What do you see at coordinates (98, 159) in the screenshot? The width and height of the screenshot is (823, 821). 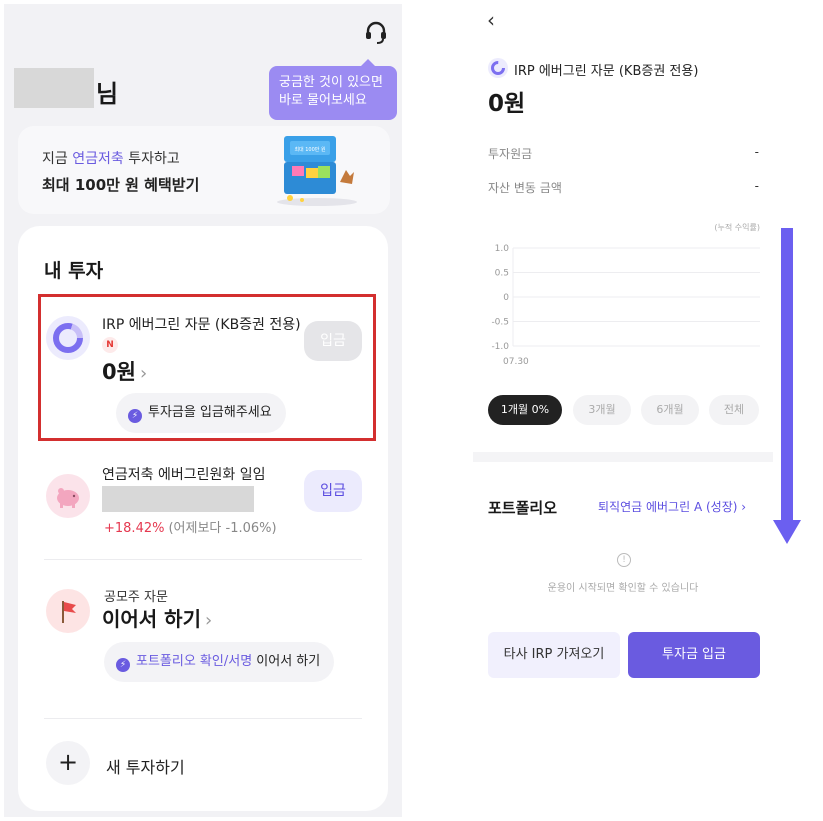 I see `banner-highlight: 연금저축` at bounding box center [98, 159].